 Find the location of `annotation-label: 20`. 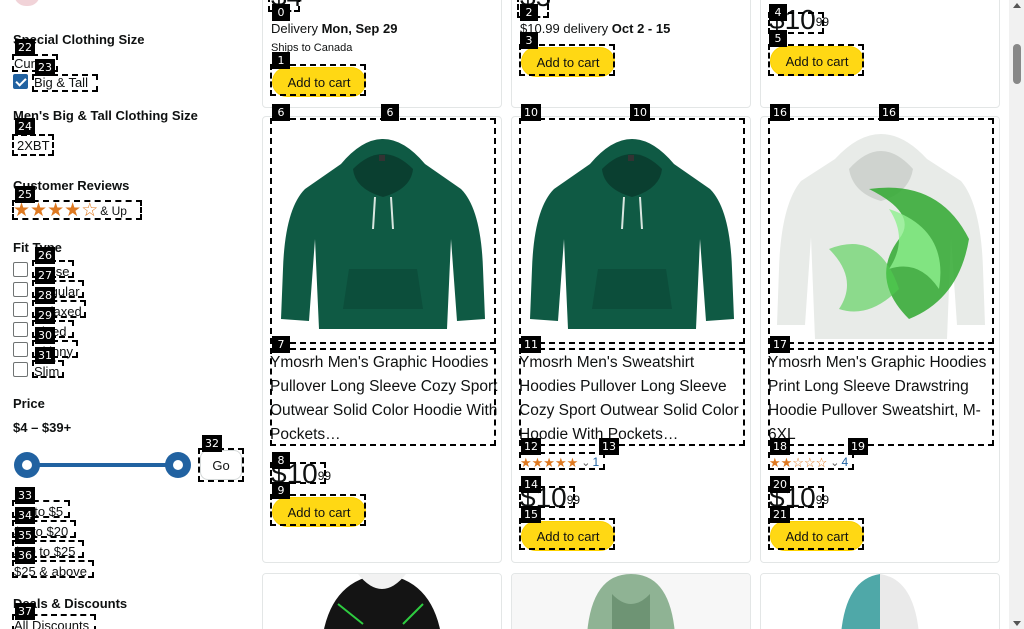

annotation-label: 20 is located at coordinates (780, 484).